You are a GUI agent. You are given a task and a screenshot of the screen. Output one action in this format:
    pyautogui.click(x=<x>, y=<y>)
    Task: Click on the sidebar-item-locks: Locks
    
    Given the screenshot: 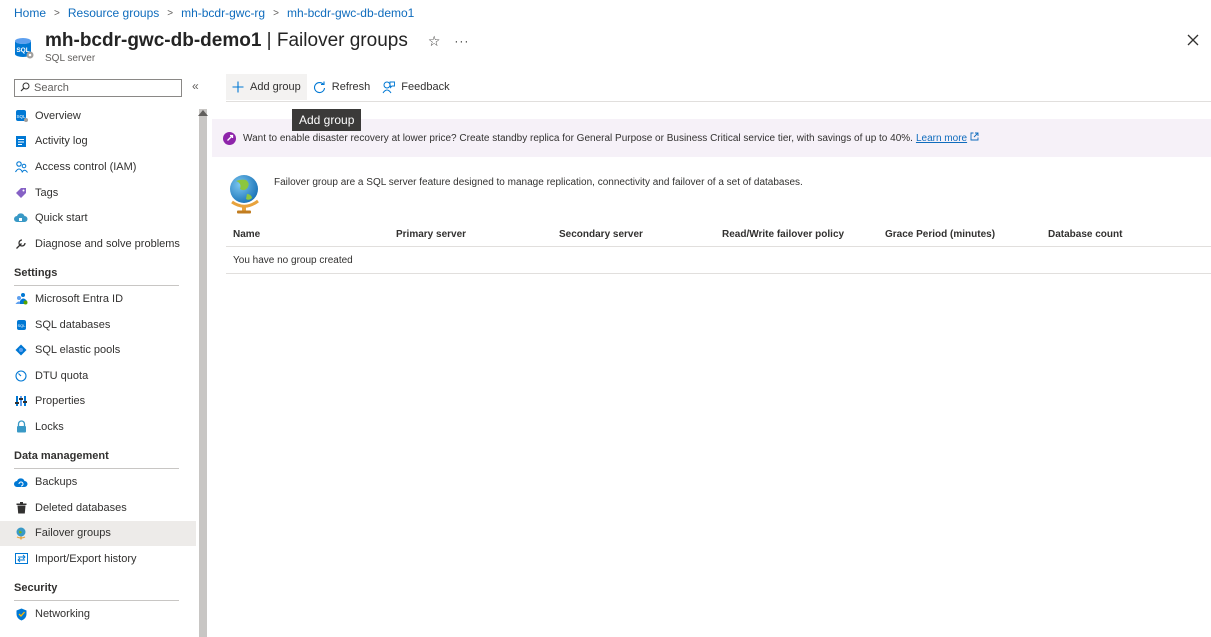 What is the action you would take?
    pyautogui.click(x=98, y=427)
    